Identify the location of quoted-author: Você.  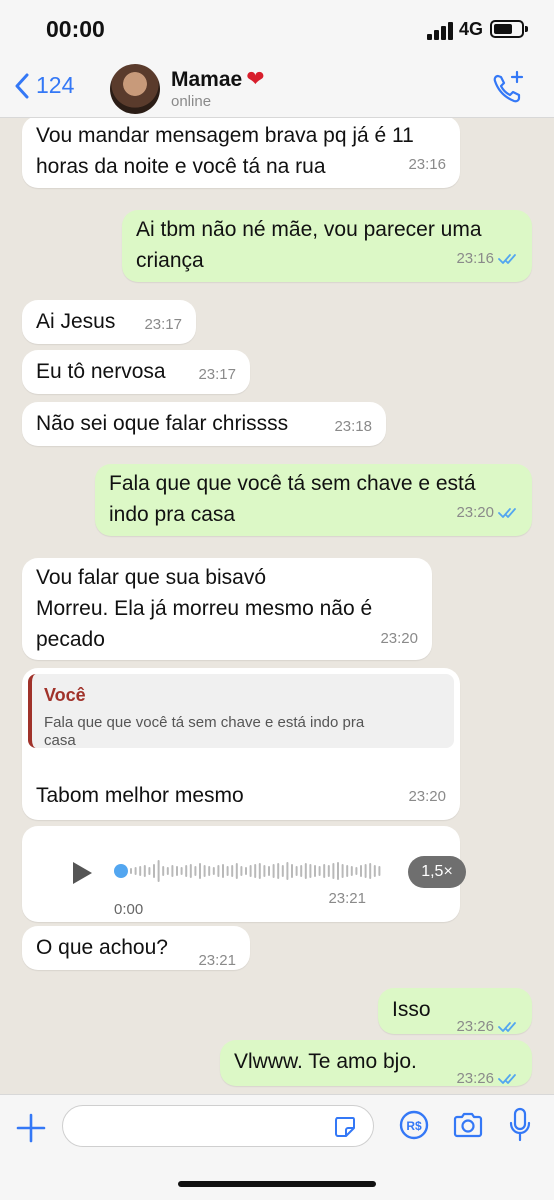
(65, 695).